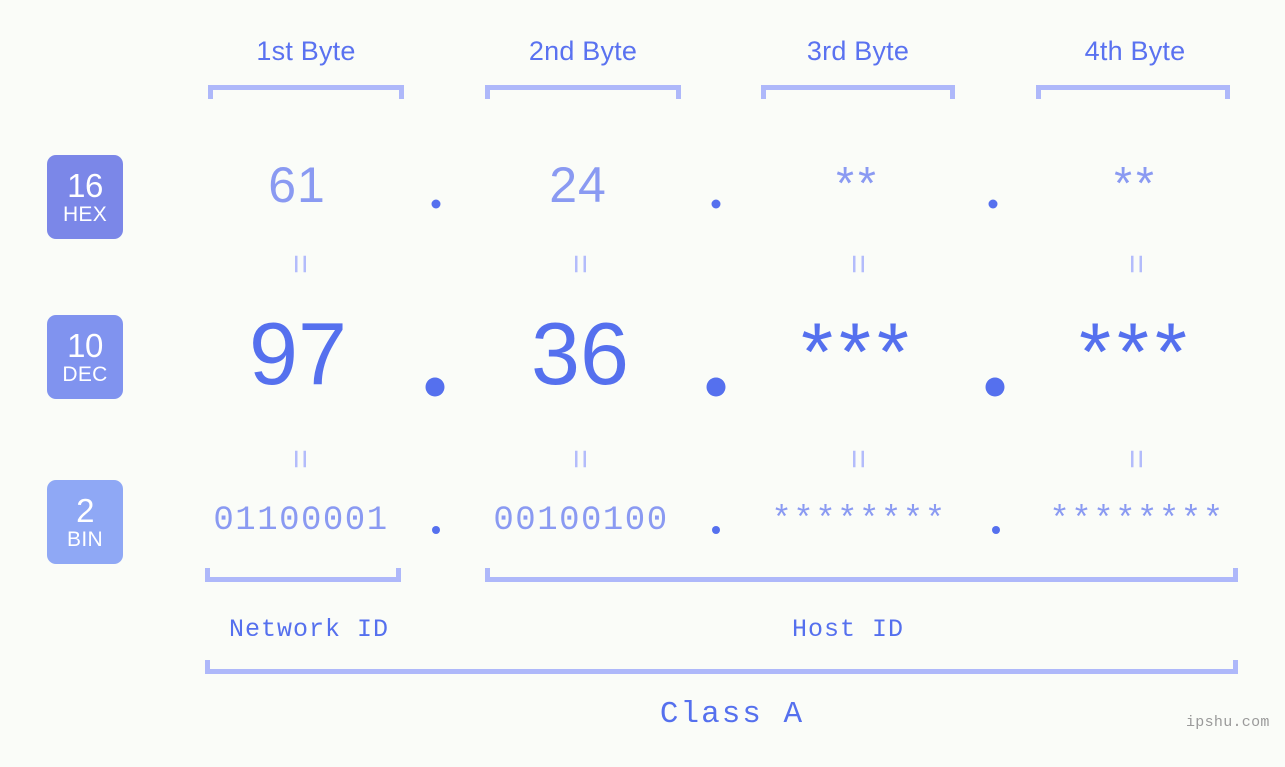 The image size is (1285, 767). Describe the element at coordinates (297, 185) in the screenshot. I see `hex-byte-1-value: 61` at that location.